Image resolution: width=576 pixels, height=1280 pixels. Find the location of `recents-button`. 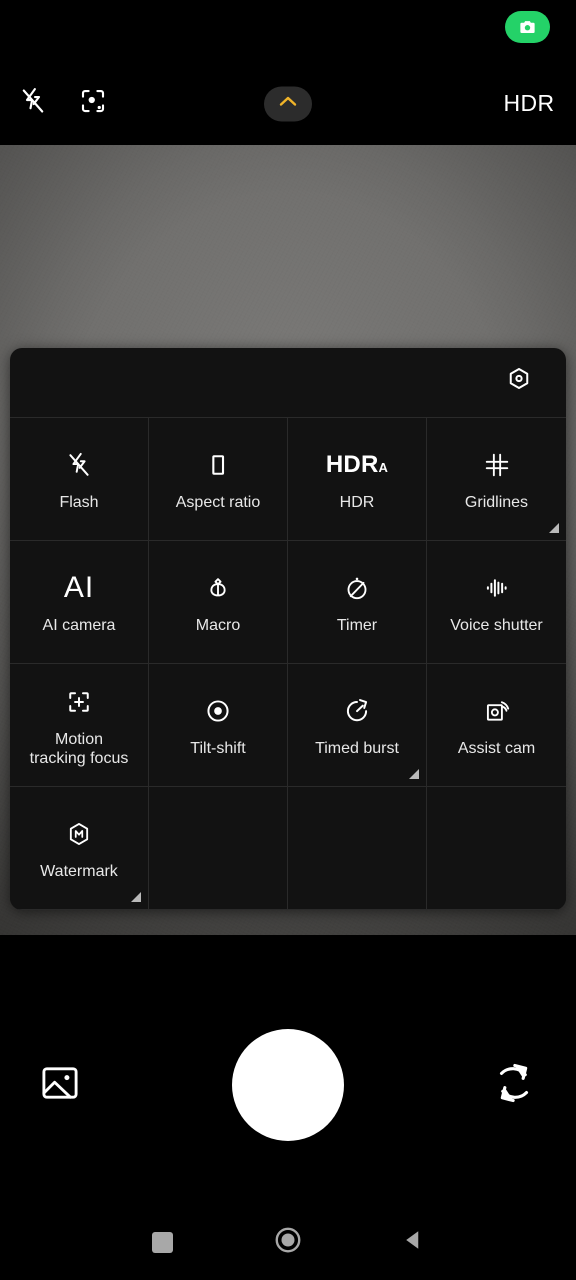

recents-button is located at coordinates (163, 1243).